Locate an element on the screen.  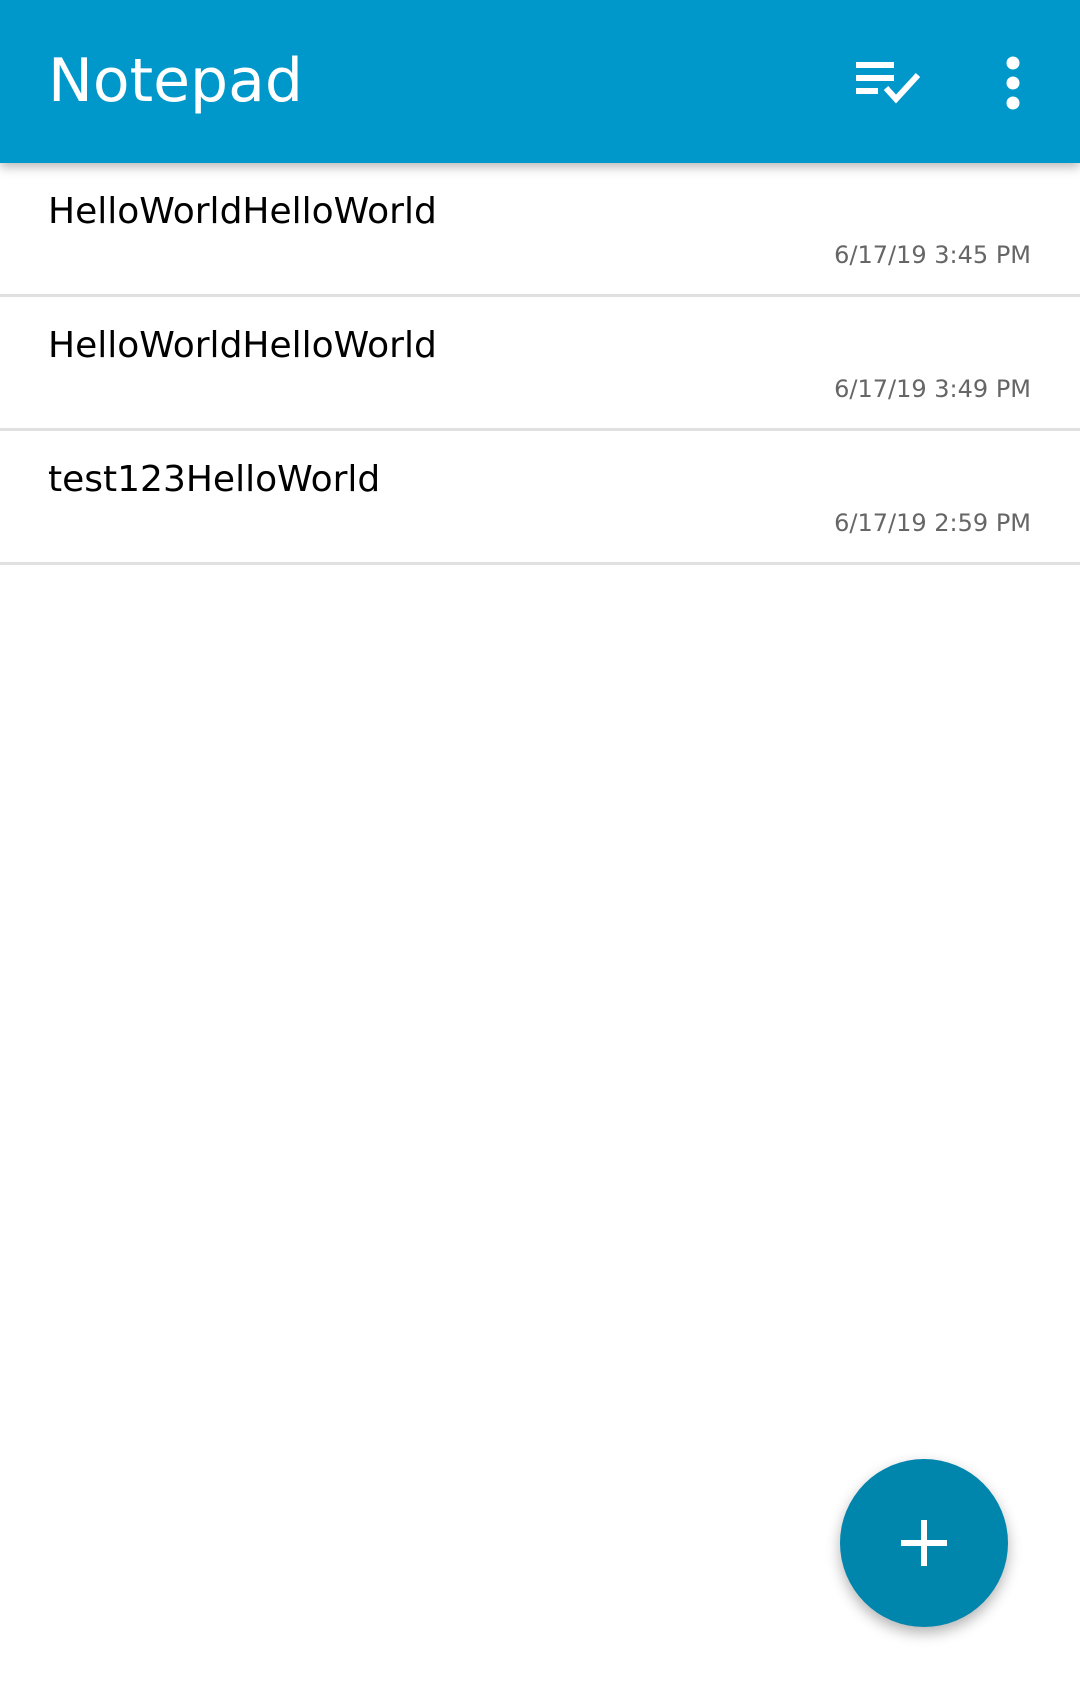
overflow-menu-button is located at coordinates (1013, 83).